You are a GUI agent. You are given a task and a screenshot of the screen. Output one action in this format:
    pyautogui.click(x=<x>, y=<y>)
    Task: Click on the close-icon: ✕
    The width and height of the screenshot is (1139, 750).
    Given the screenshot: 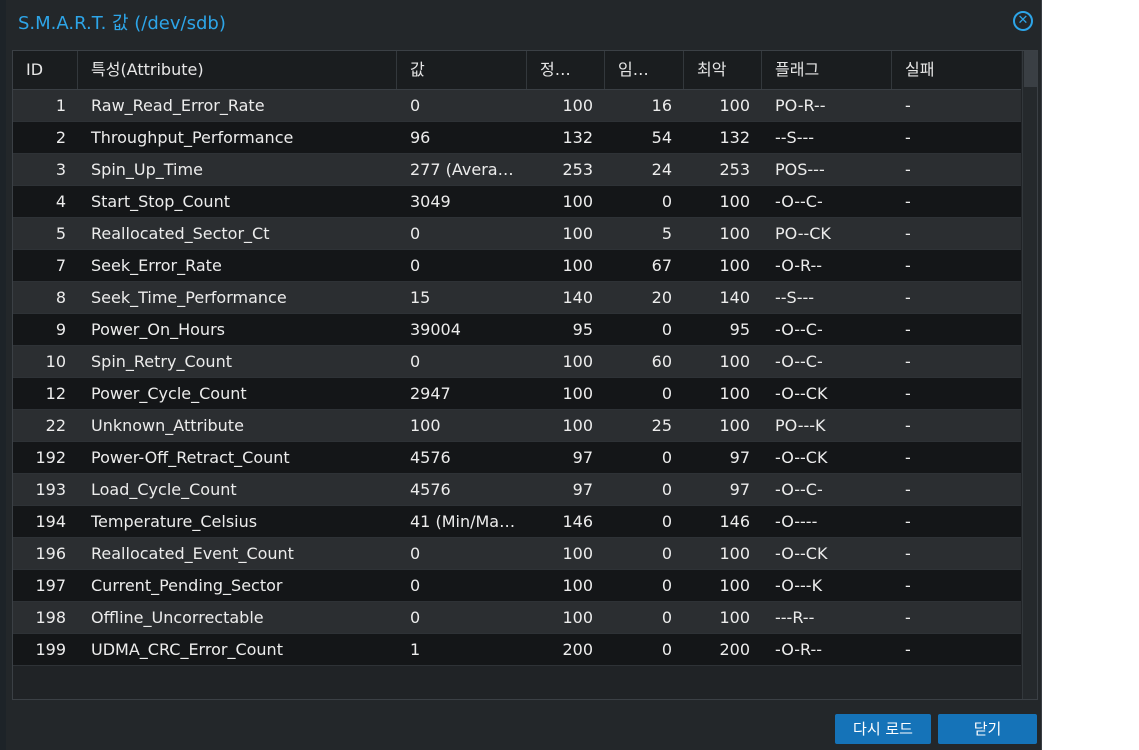 What is the action you would take?
    pyautogui.click(x=1023, y=21)
    